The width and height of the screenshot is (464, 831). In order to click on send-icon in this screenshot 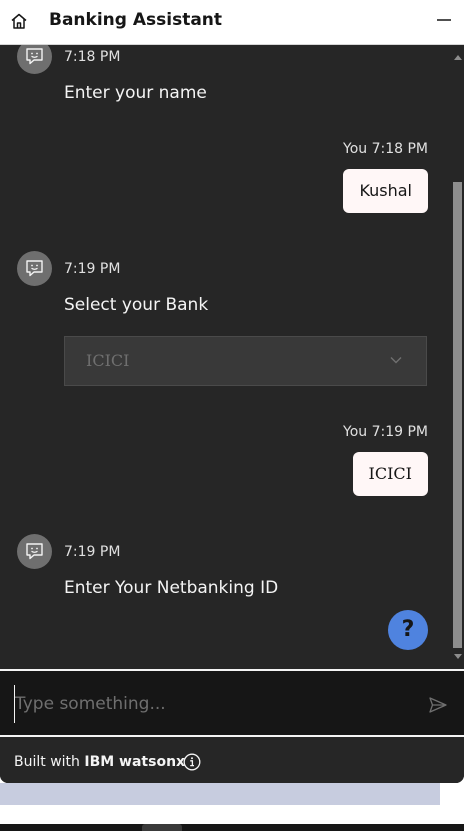, I will do `click(438, 705)`.